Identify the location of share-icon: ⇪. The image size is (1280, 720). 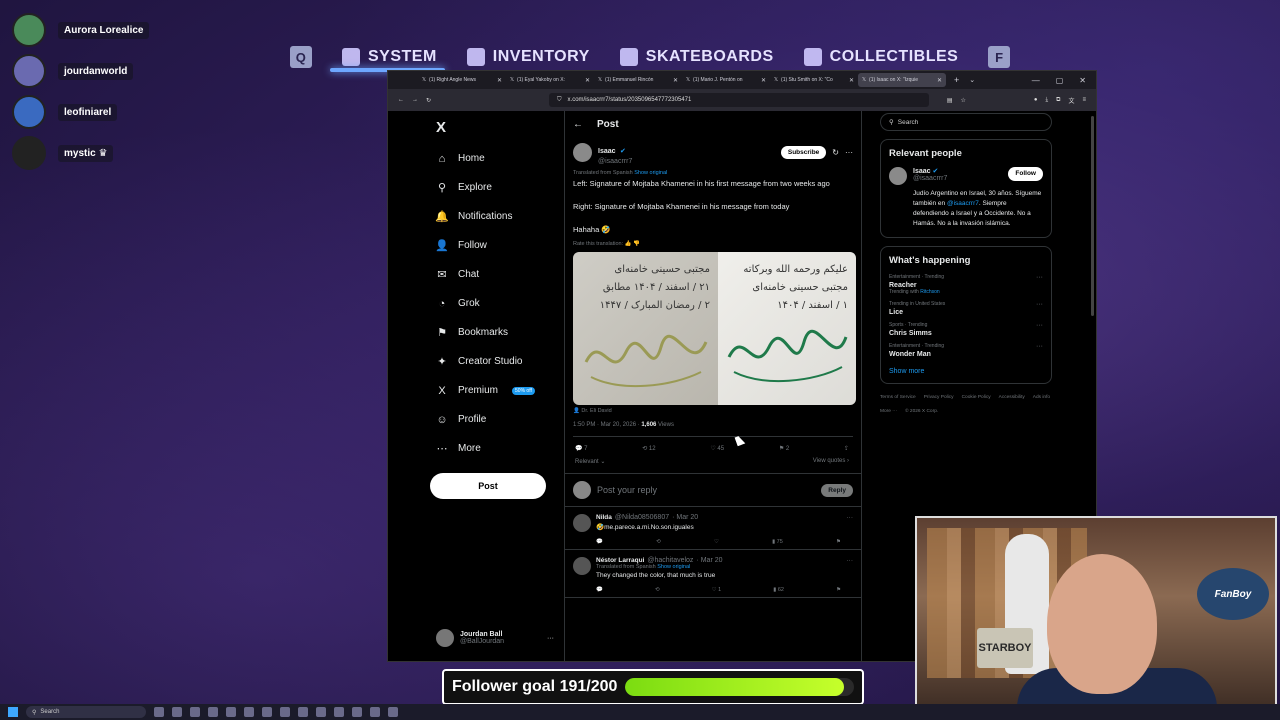
(846, 448).